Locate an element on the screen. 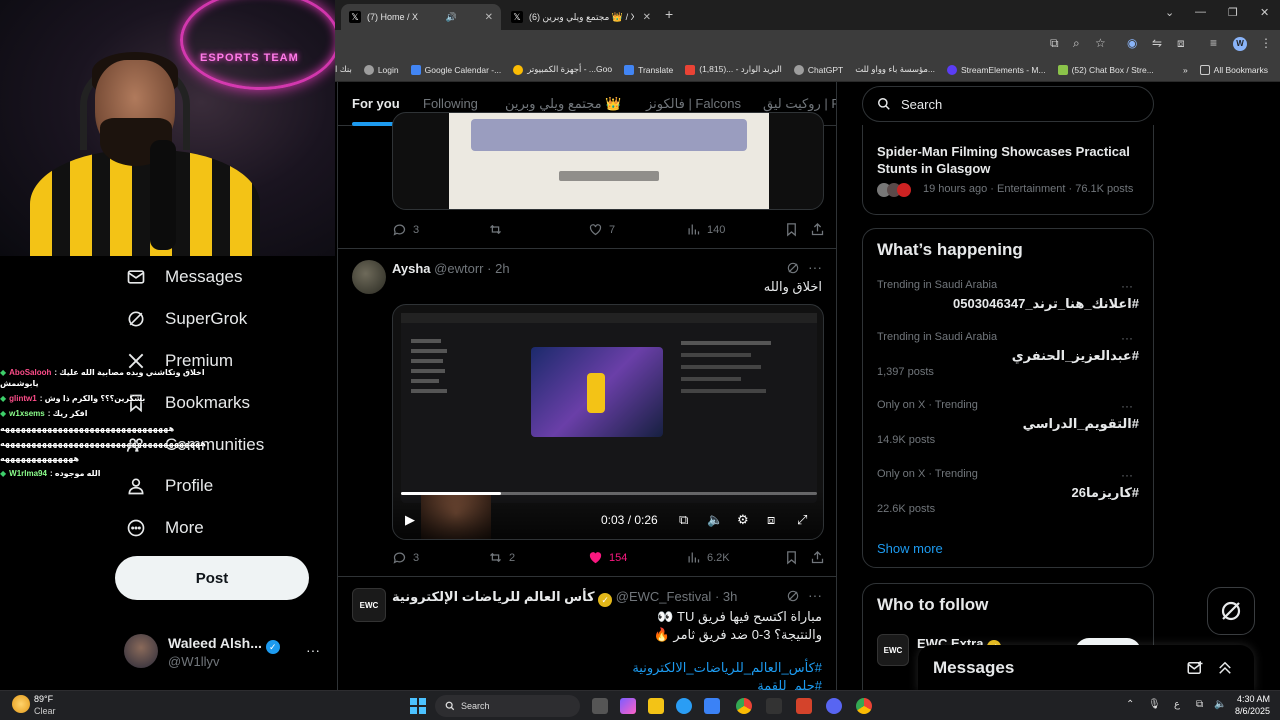 Image resolution: width=1280 pixels, height=720 pixels. tab-community-3: روكيت ليق | RL is located at coordinates (799, 104).